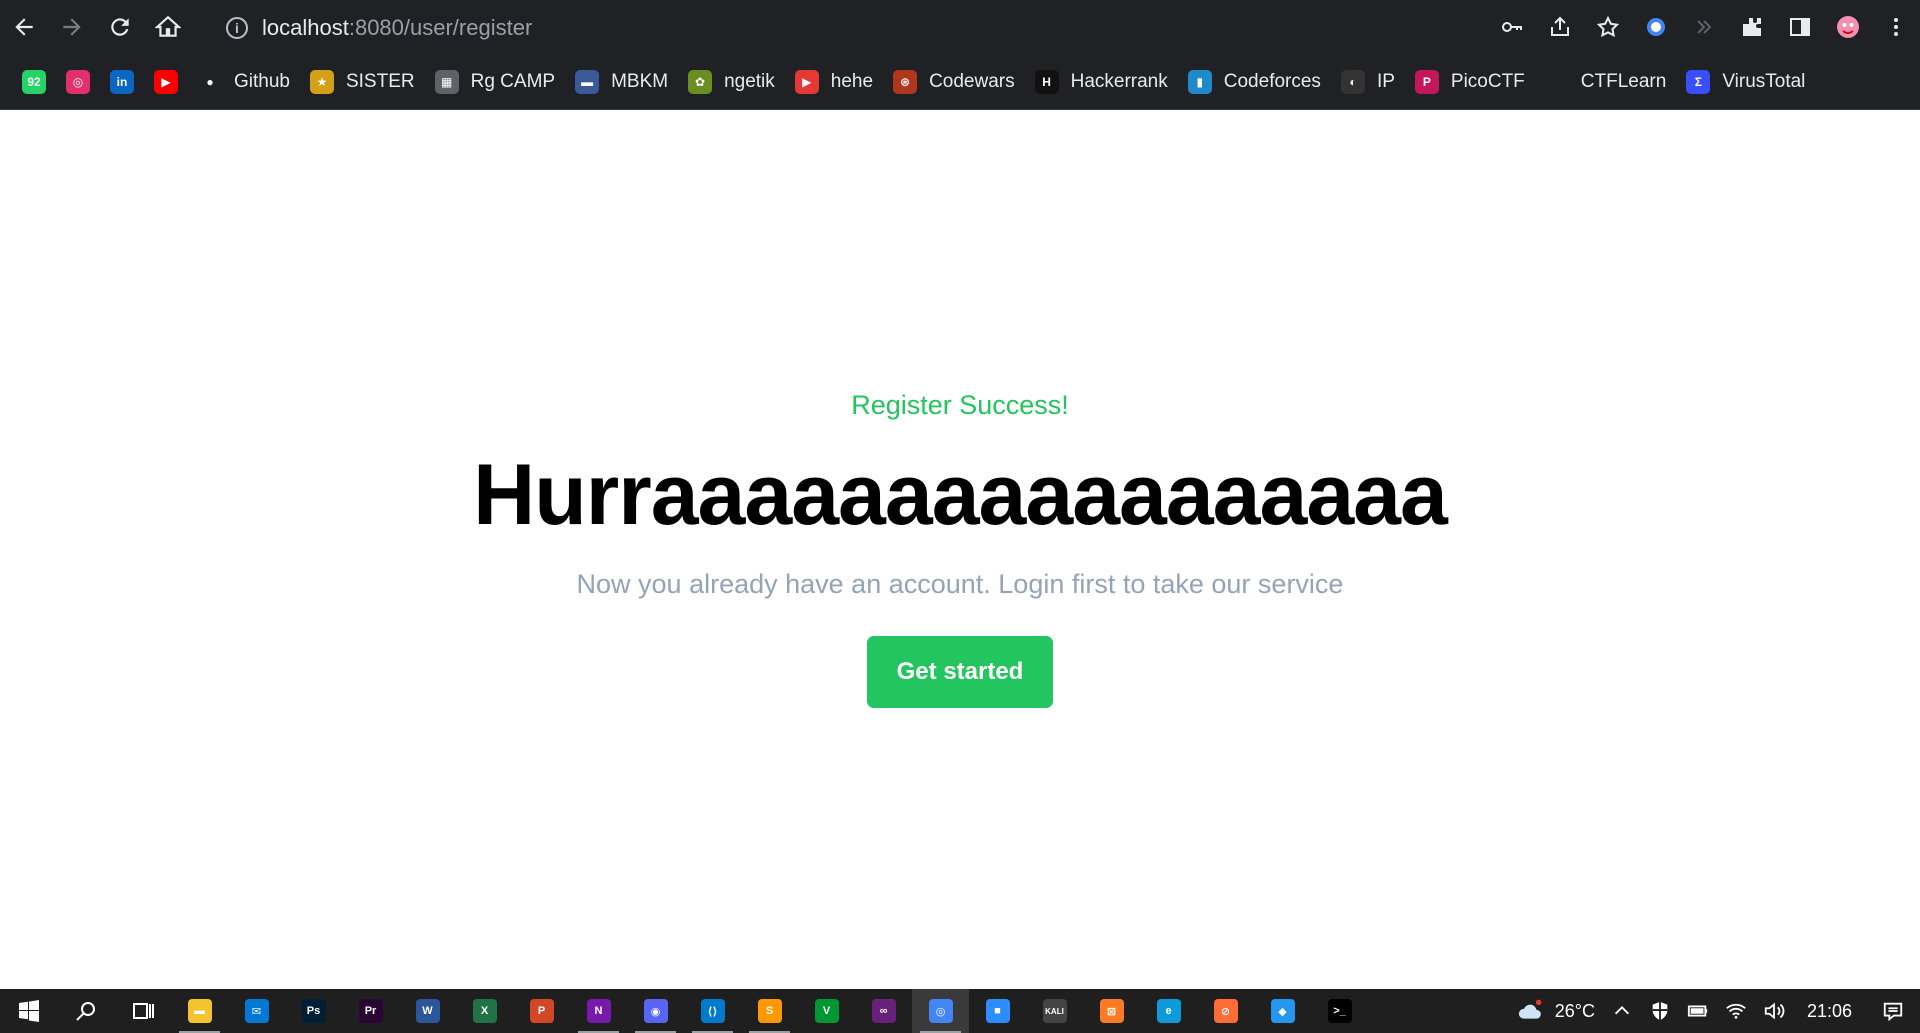 This screenshot has width=1920, height=1033. What do you see at coordinates (621, 82) in the screenshot?
I see `bookmark-mbkm: ▬ MBKM` at bounding box center [621, 82].